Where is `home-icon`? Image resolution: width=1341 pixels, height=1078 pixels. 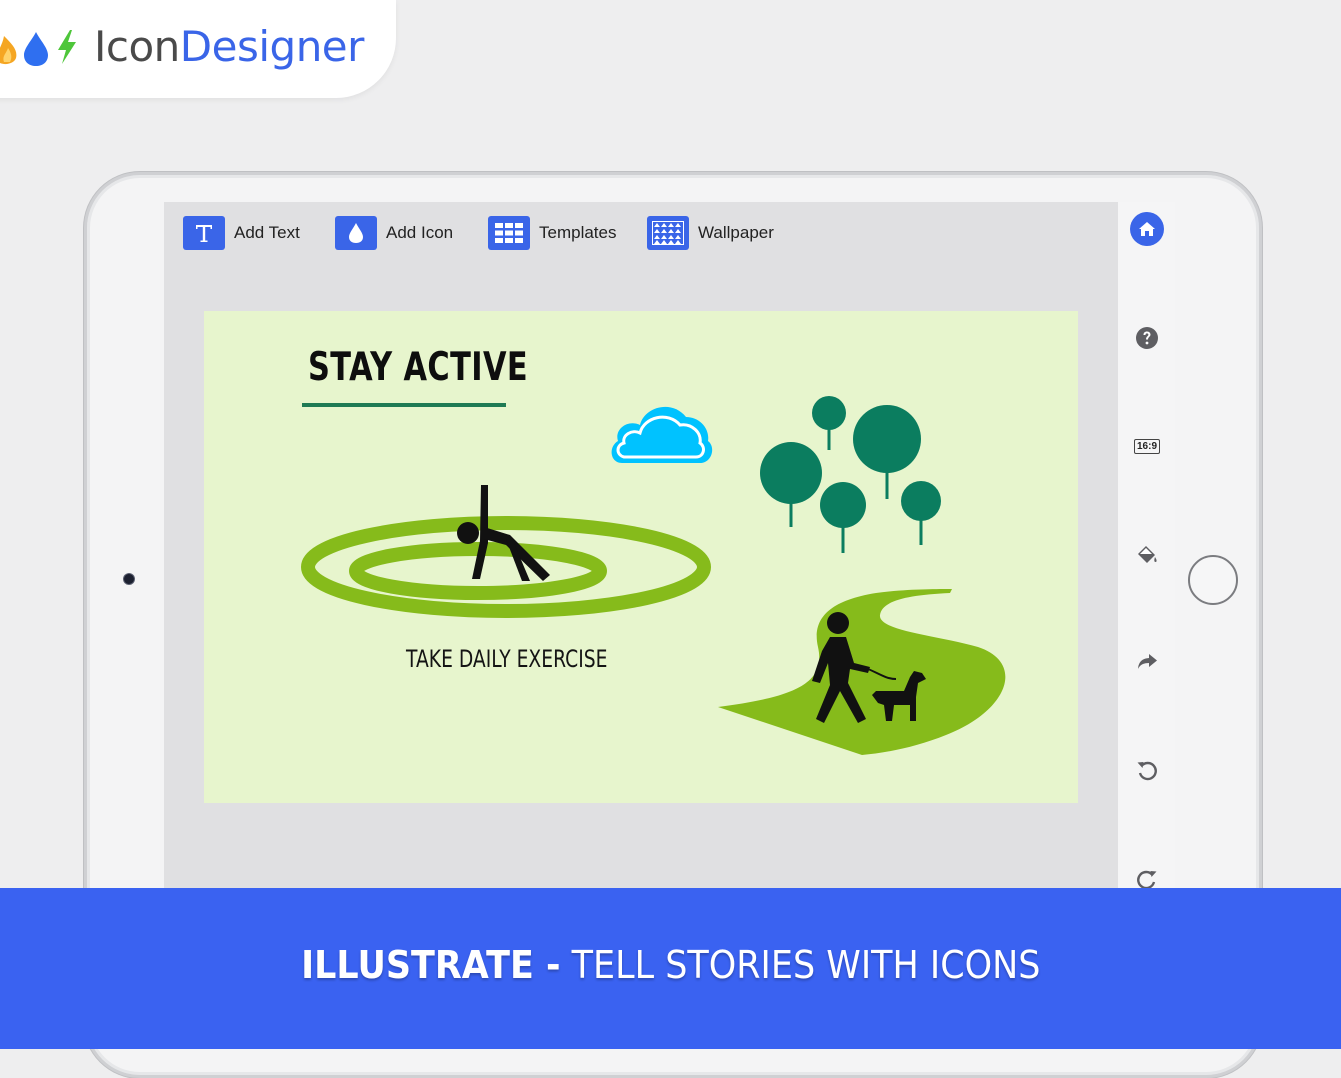
home-icon is located at coordinates (1147, 229).